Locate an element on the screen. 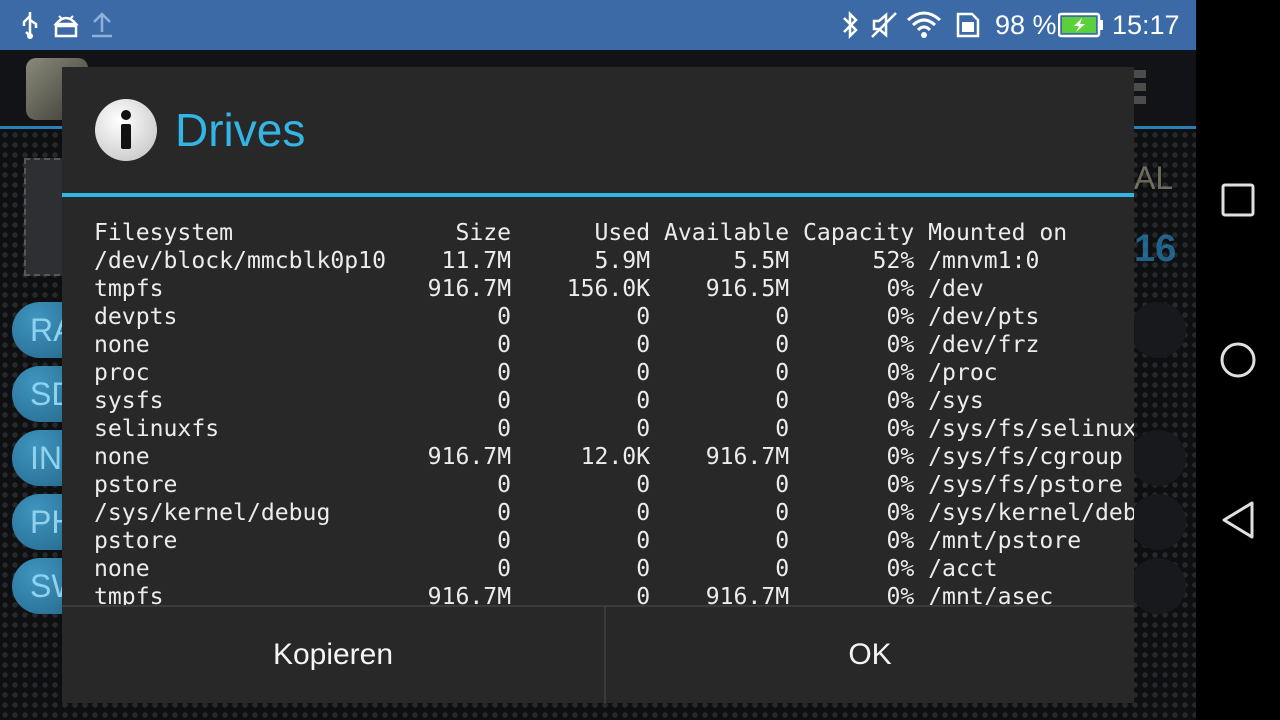 This screenshot has width=1280, height=720. table-cell: 12.0K is located at coordinates (615, 457).